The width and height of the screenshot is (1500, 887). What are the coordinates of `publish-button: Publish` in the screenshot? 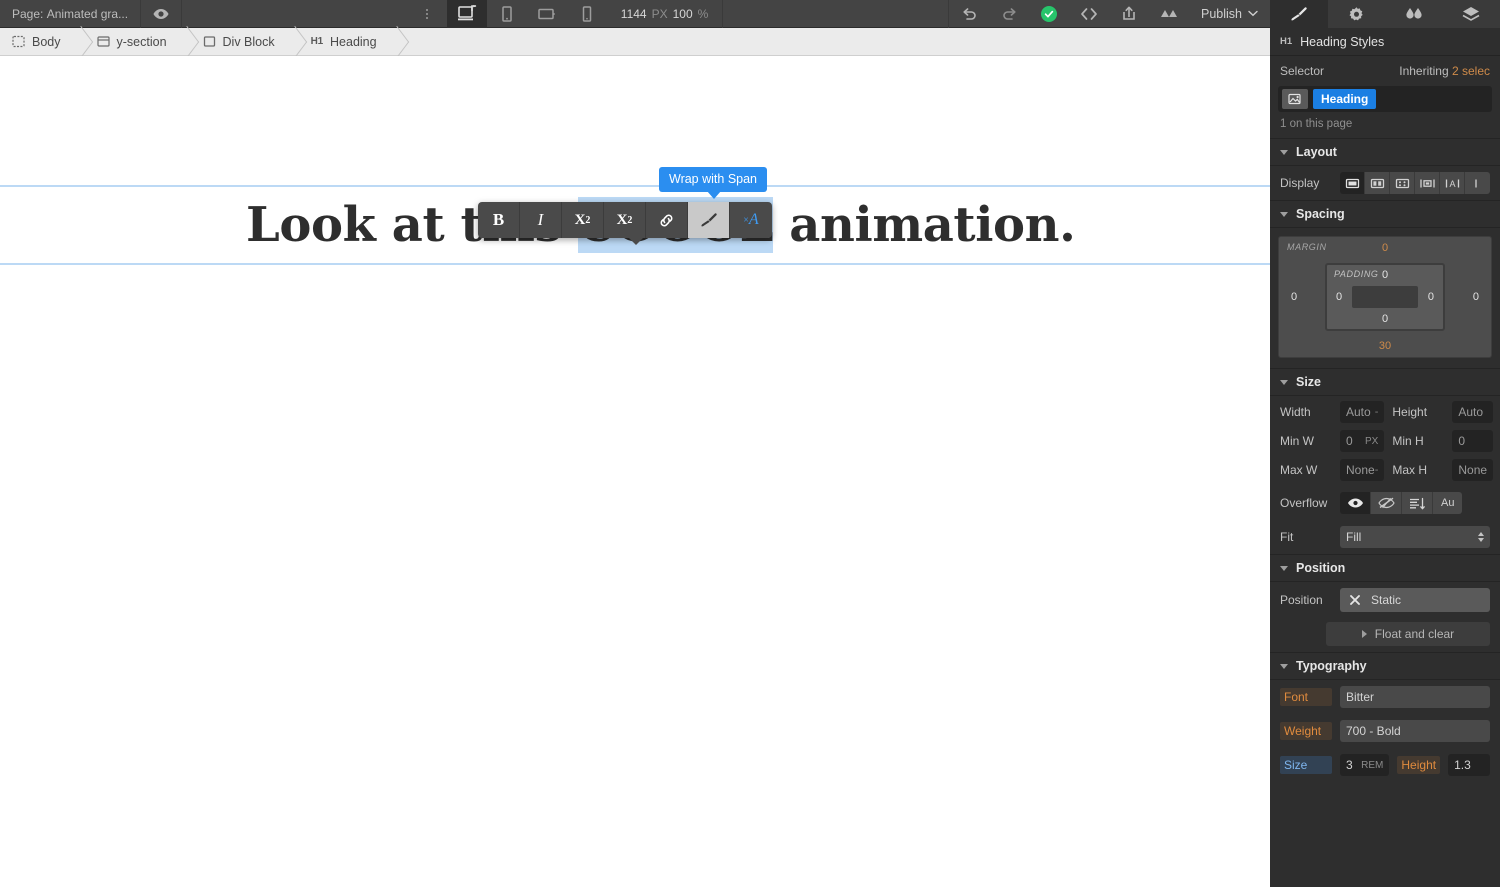 It's located at (1229, 14).